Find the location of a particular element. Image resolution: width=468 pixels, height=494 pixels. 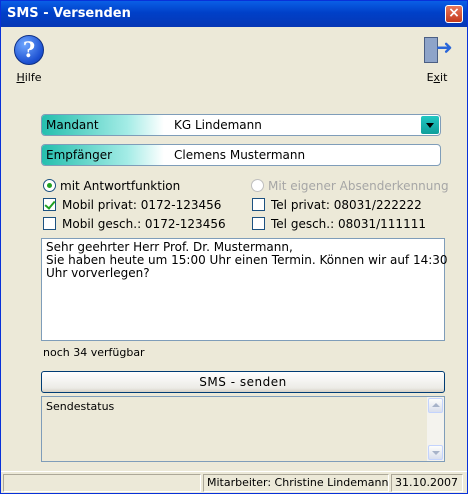

remaining-characters: noch 34 verfügbar is located at coordinates (94, 352).